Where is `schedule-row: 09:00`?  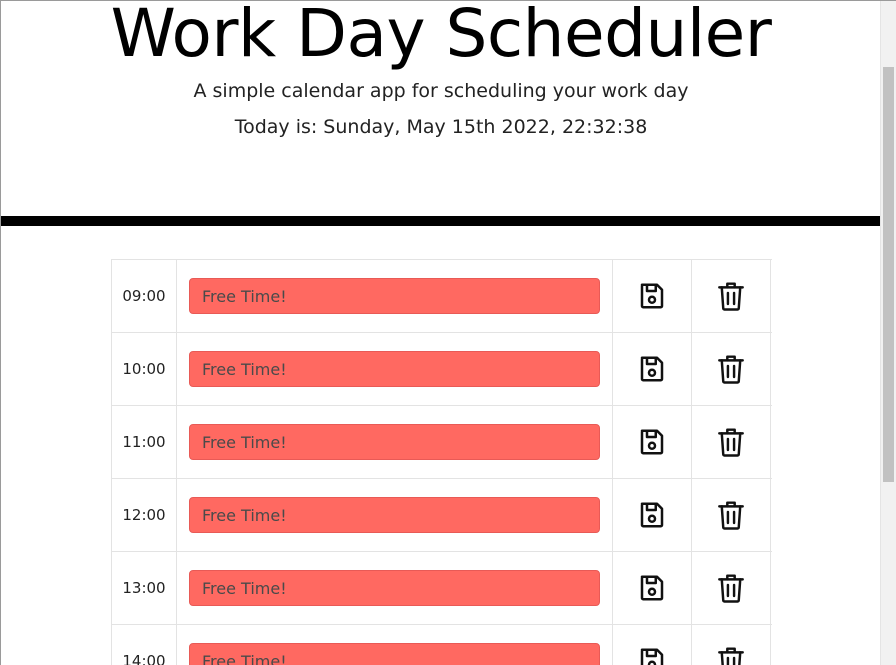
schedule-row: 09:00 is located at coordinates (442, 296).